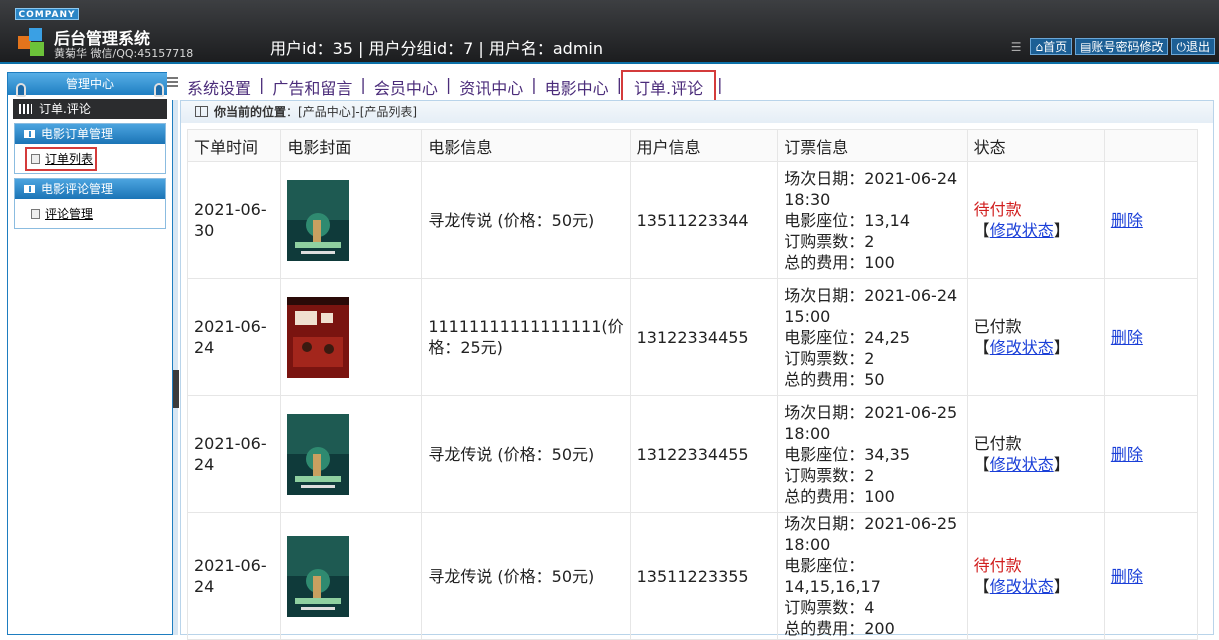 This screenshot has height=640, width=1219. I want to click on book-icon, so click(29, 134).